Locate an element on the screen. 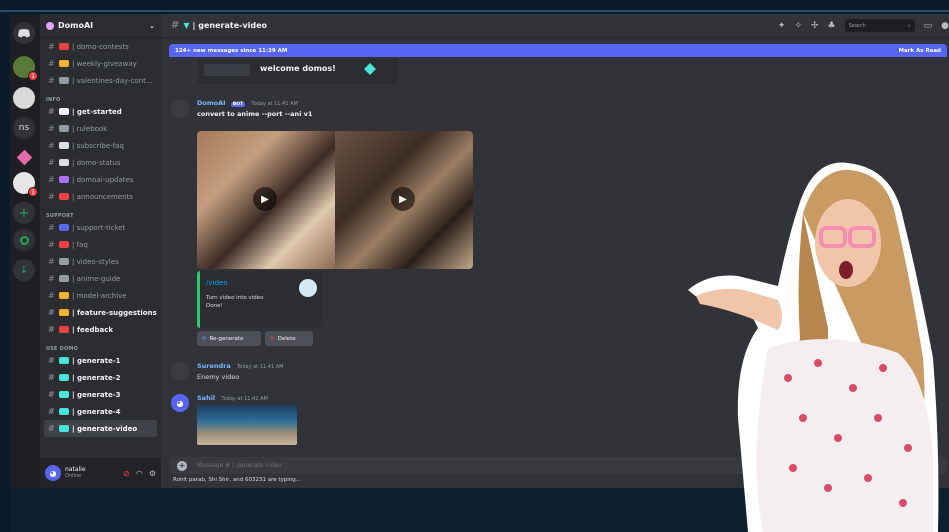 This screenshot has width=949, height=532. channel-item: # | subscribe-faq is located at coordinates (100, 145).